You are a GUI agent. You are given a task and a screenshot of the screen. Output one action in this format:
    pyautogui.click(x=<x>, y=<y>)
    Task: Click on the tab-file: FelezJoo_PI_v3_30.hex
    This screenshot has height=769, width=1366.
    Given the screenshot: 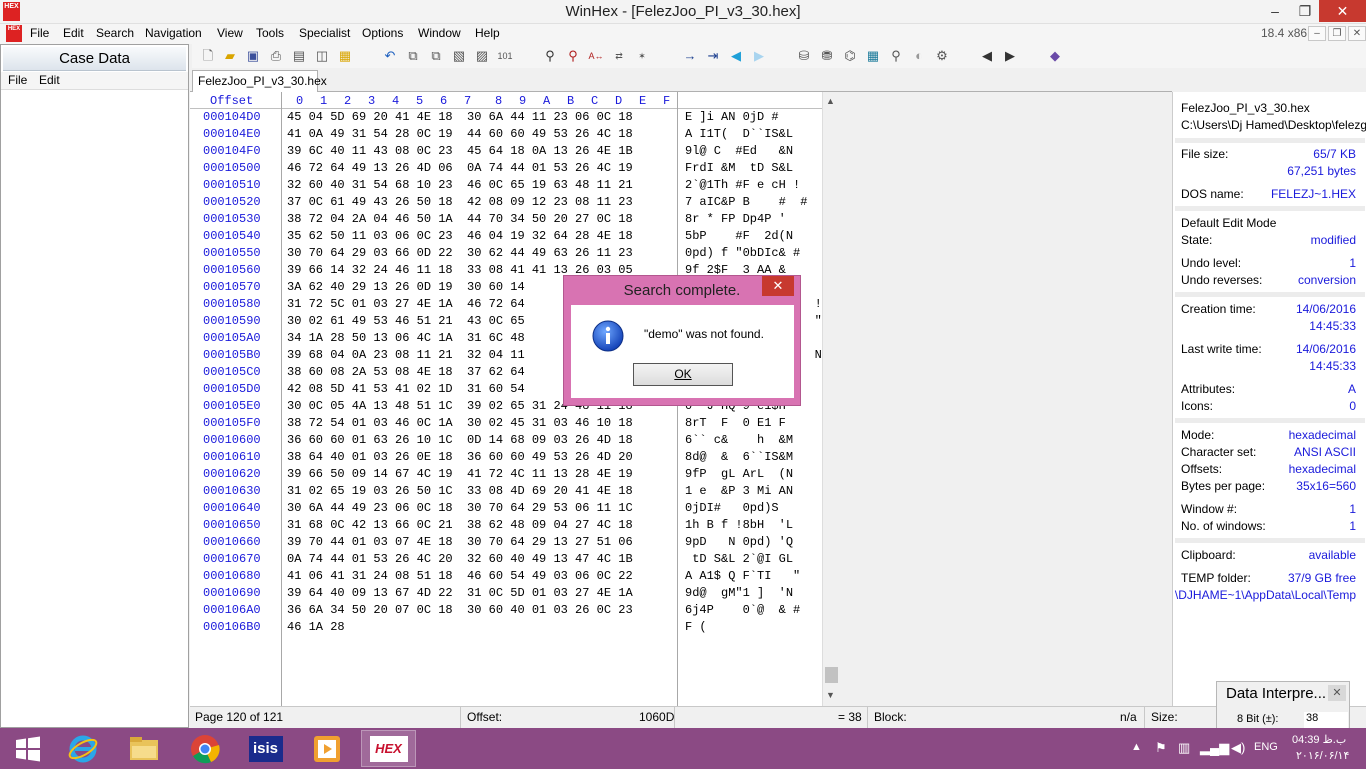 What is the action you would take?
    pyautogui.click(x=259, y=81)
    